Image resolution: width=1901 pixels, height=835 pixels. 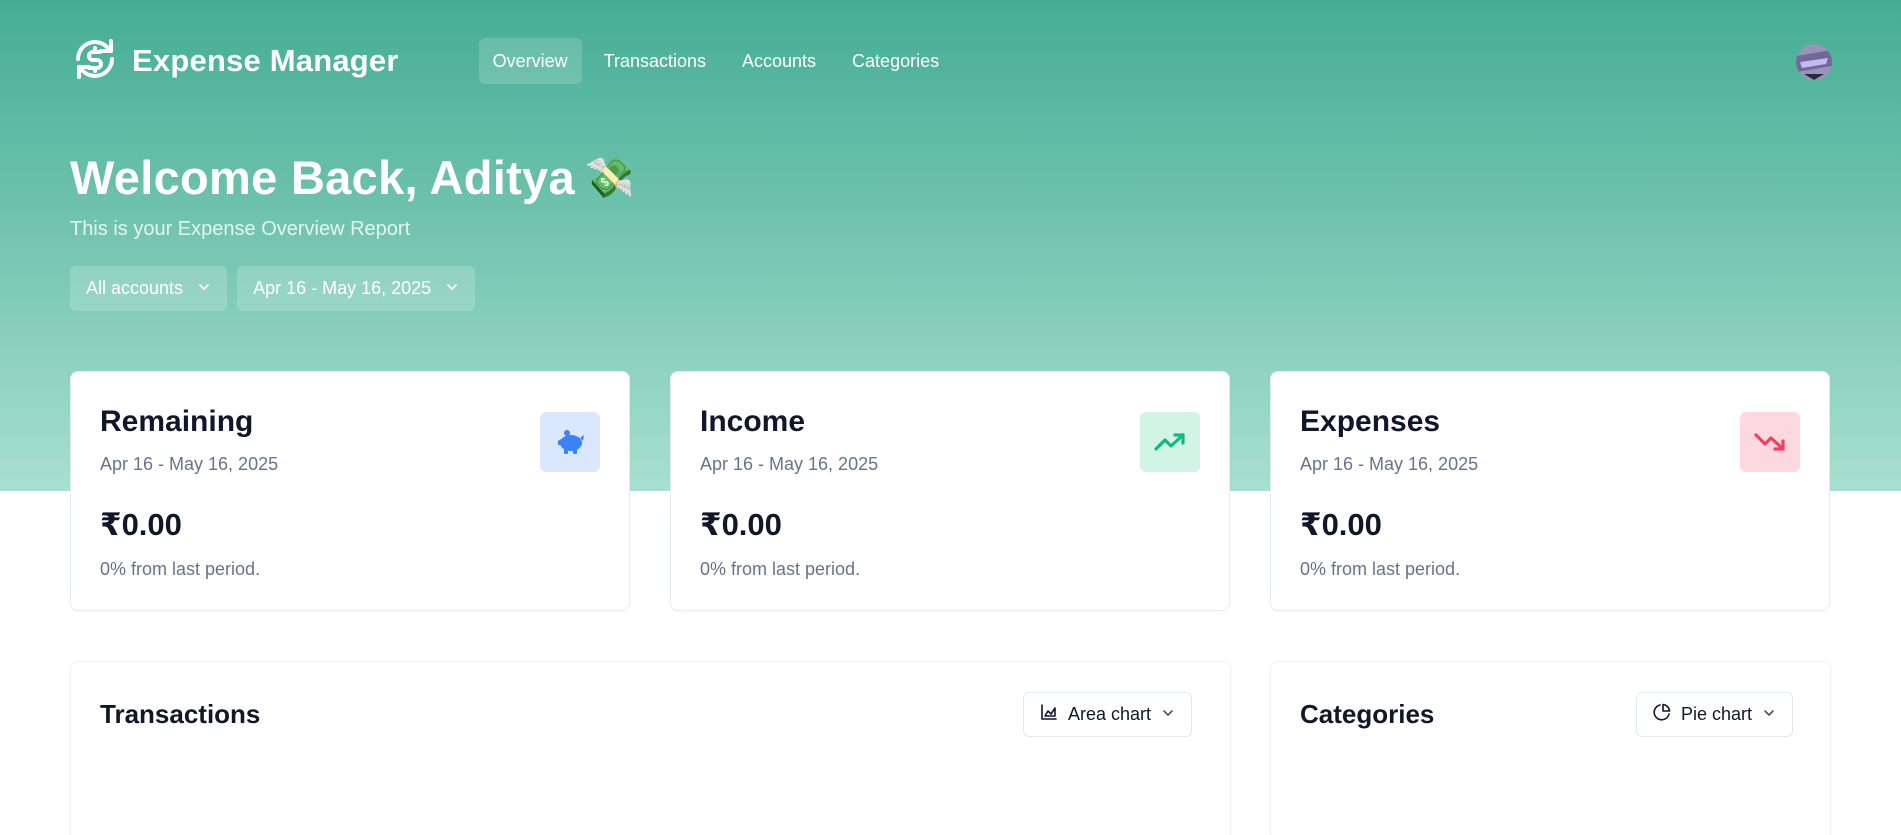 I want to click on app-title: Expense Manager, so click(x=265, y=60).